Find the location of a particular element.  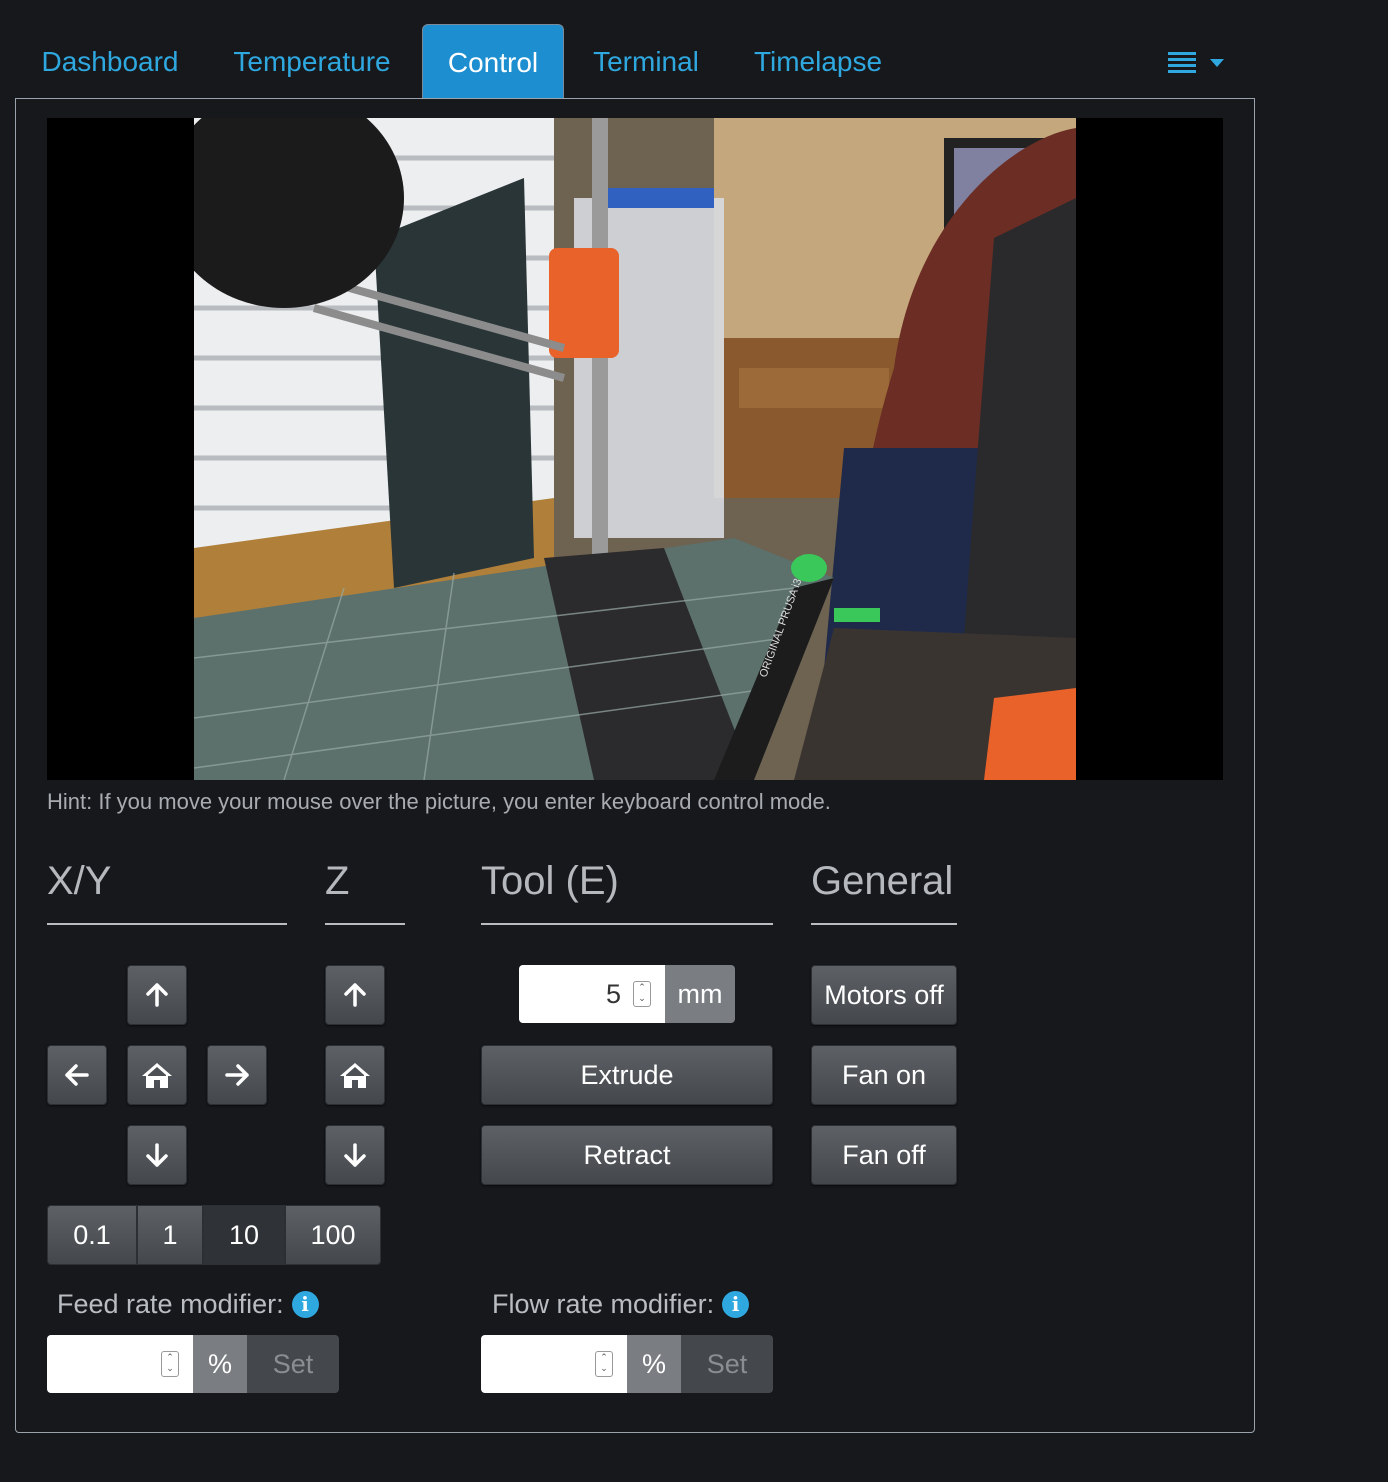

tab-dashboard: Dashboard is located at coordinates (110, 61).